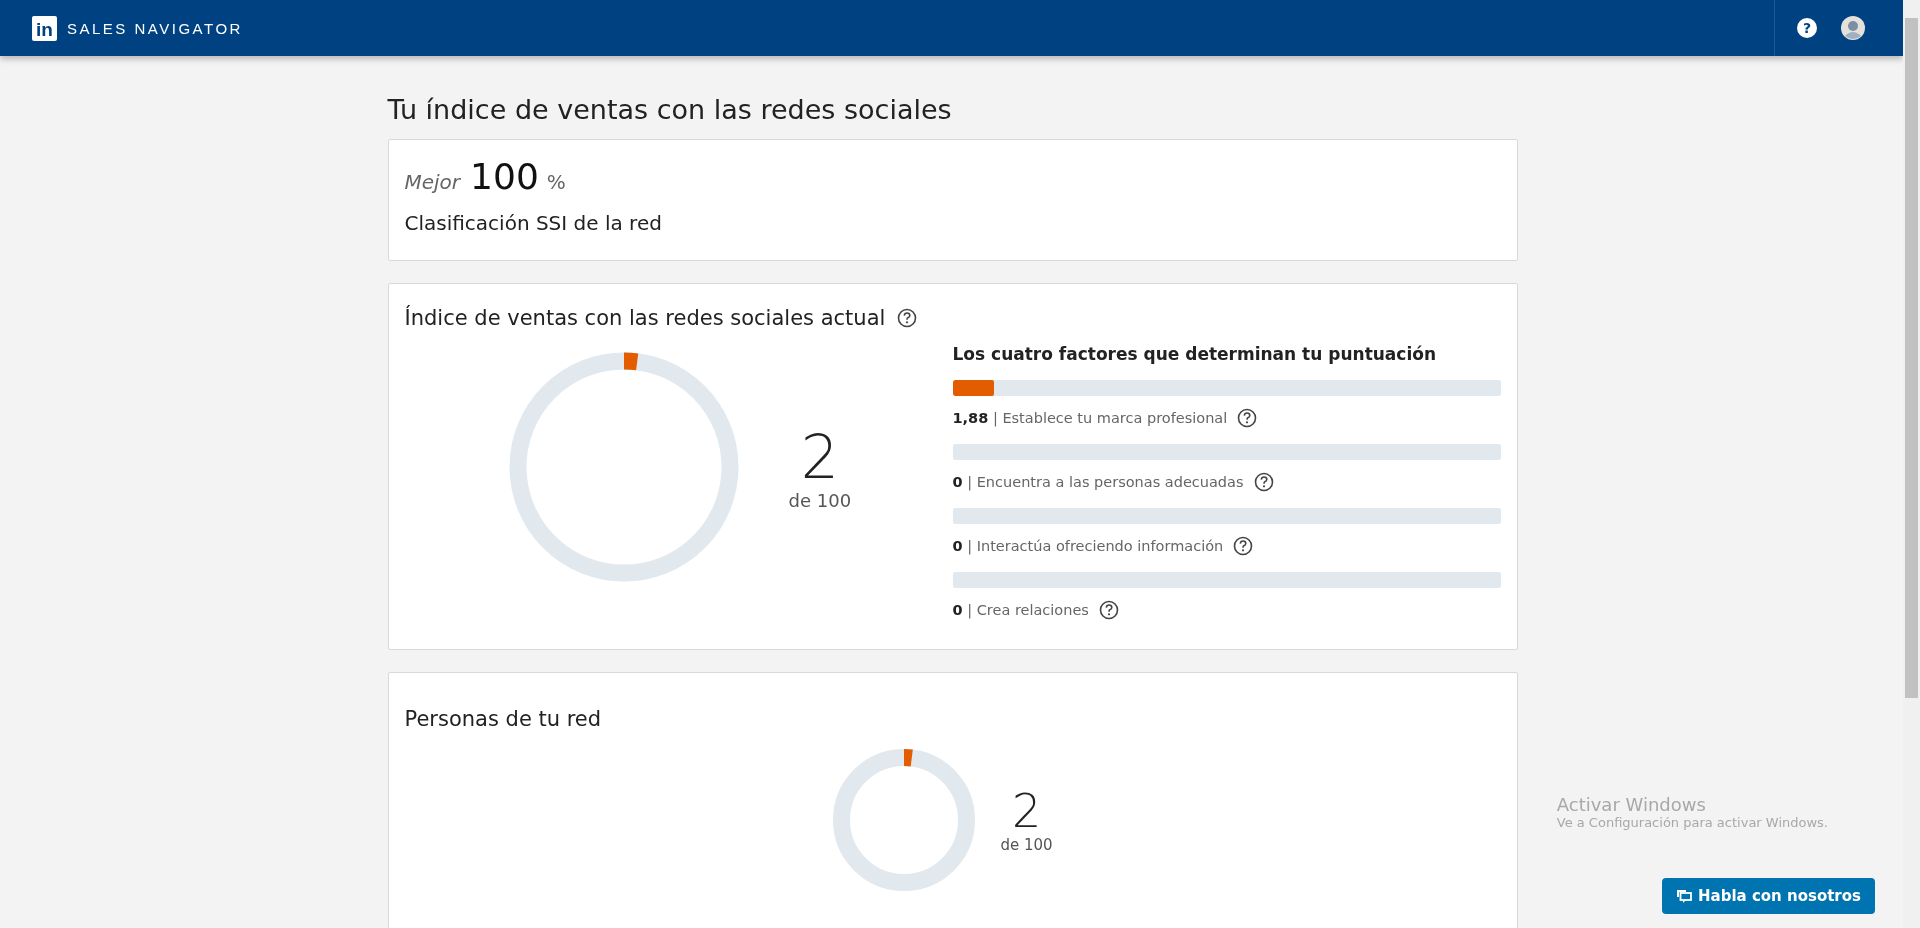 Image resolution: width=1920 pixels, height=928 pixels. I want to click on factor-label: 0 | Encuentra a las personas adecuadas, so click(1098, 482).